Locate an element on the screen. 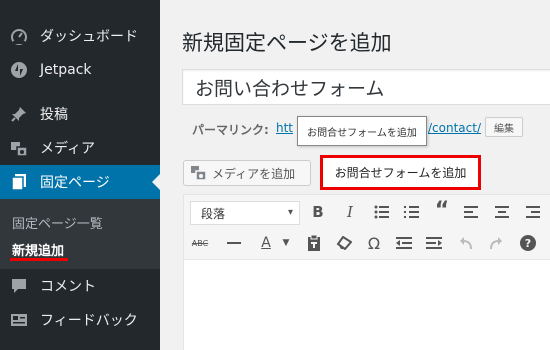 Image resolution: width=550 pixels, height=350 pixels. format-select-value: 段落 is located at coordinates (213, 213).